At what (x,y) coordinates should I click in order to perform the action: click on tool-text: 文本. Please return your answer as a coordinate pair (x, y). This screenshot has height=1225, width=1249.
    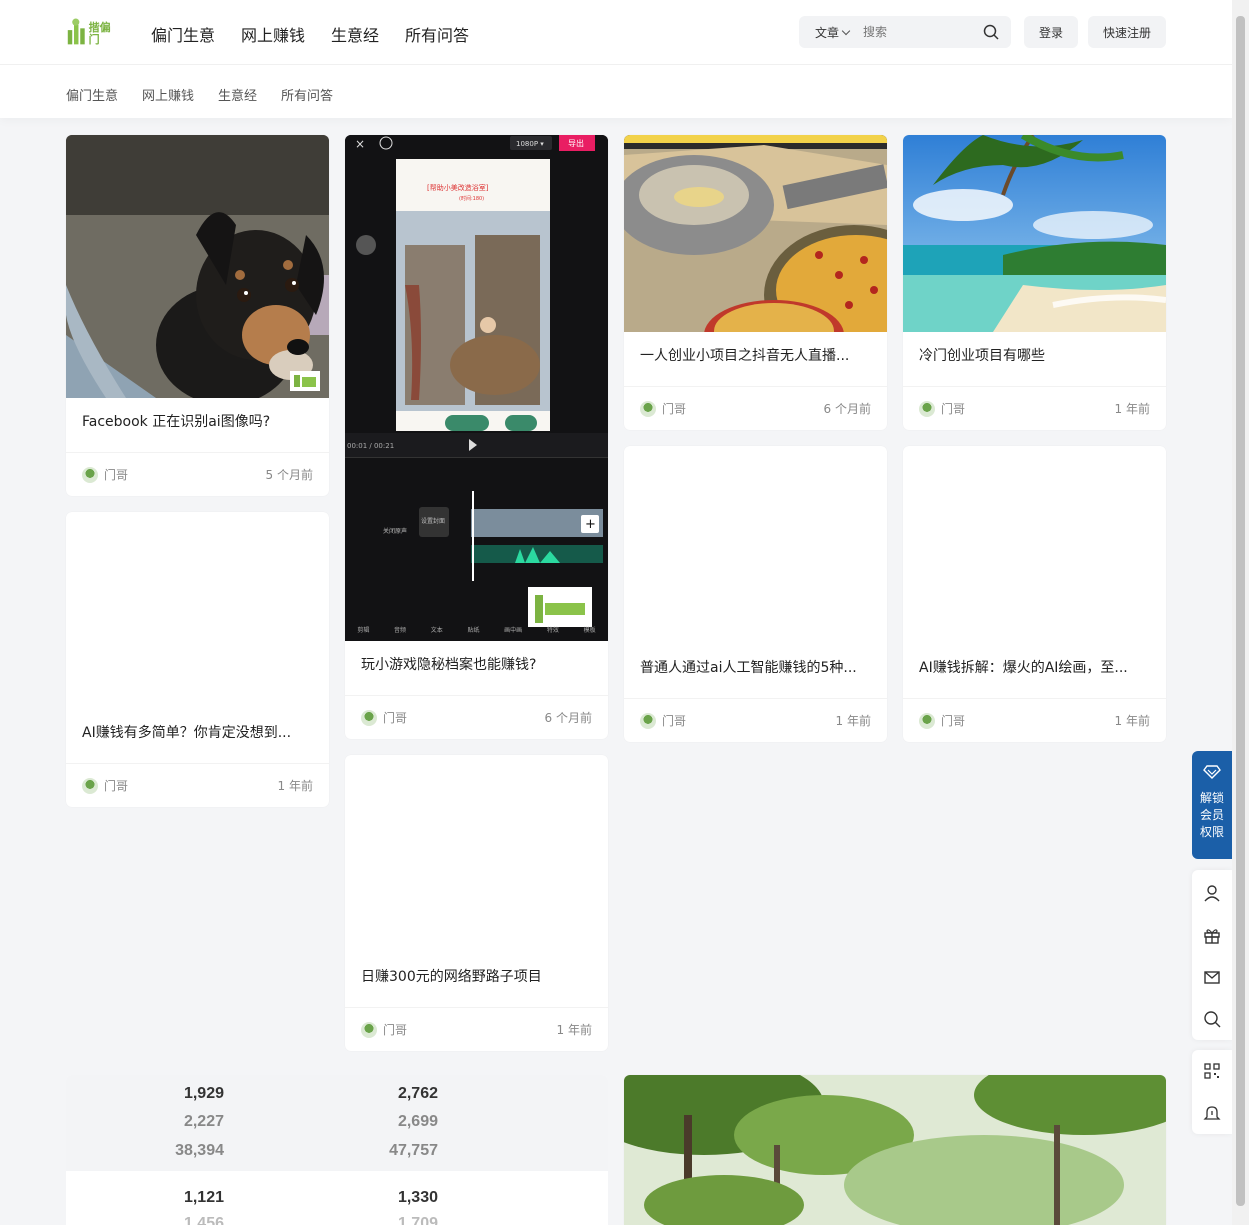
    Looking at the image, I should click on (436, 630).